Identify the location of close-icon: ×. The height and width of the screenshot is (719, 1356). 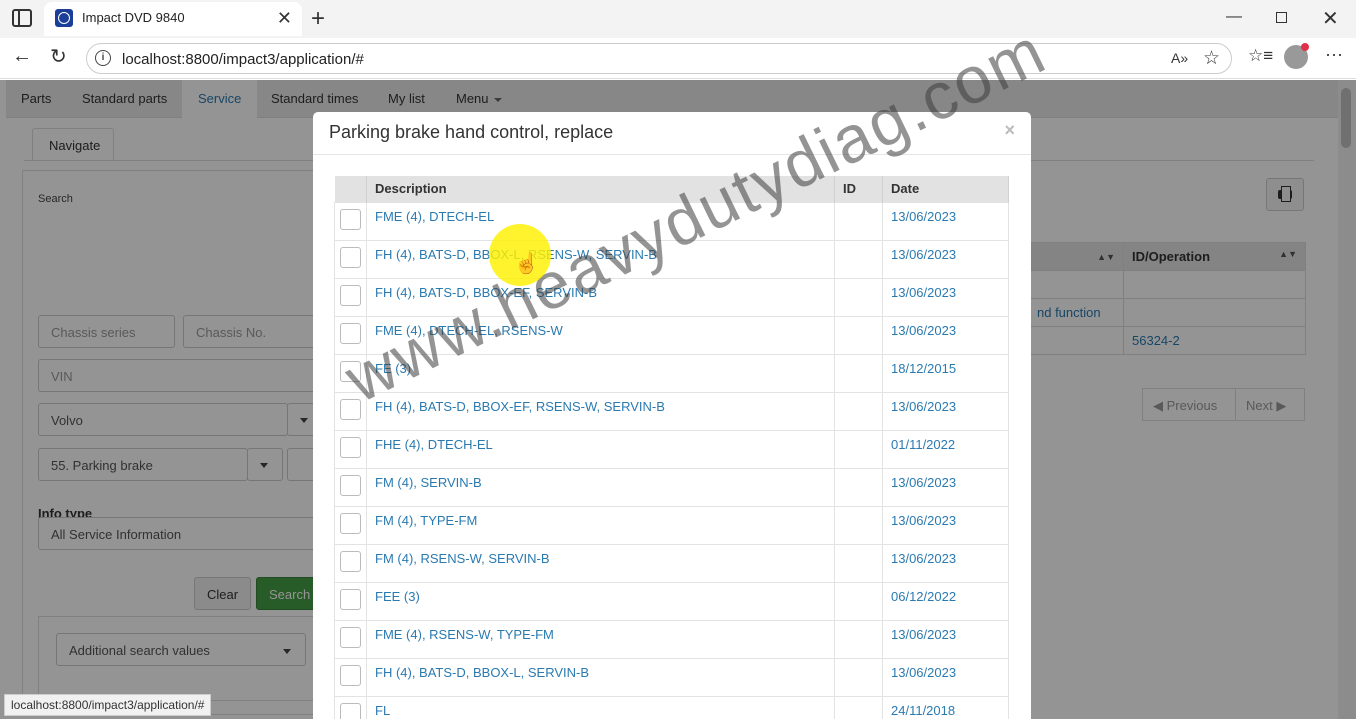
(1009, 130).